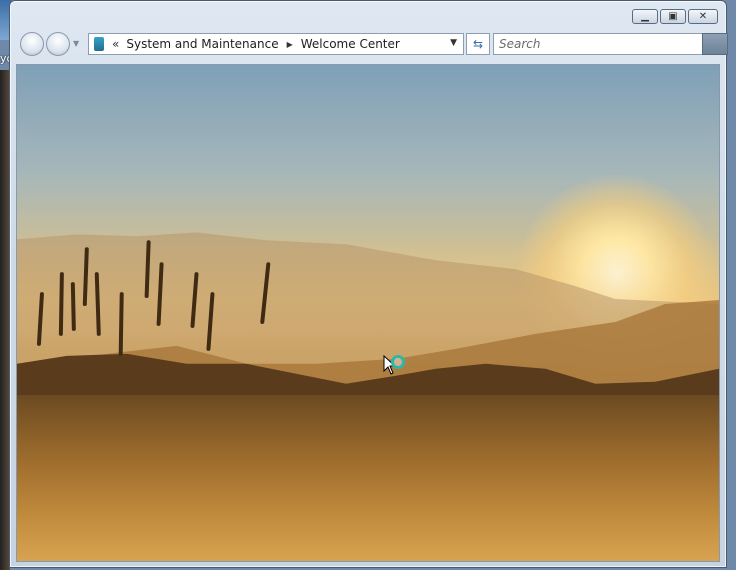 The width and height of the screenshot is (736, 570). Describe the element at coordinates (202, 44) in the screenshot. I see `breadcrumb-system-and-maintenance: System and Maintenance` at that location.